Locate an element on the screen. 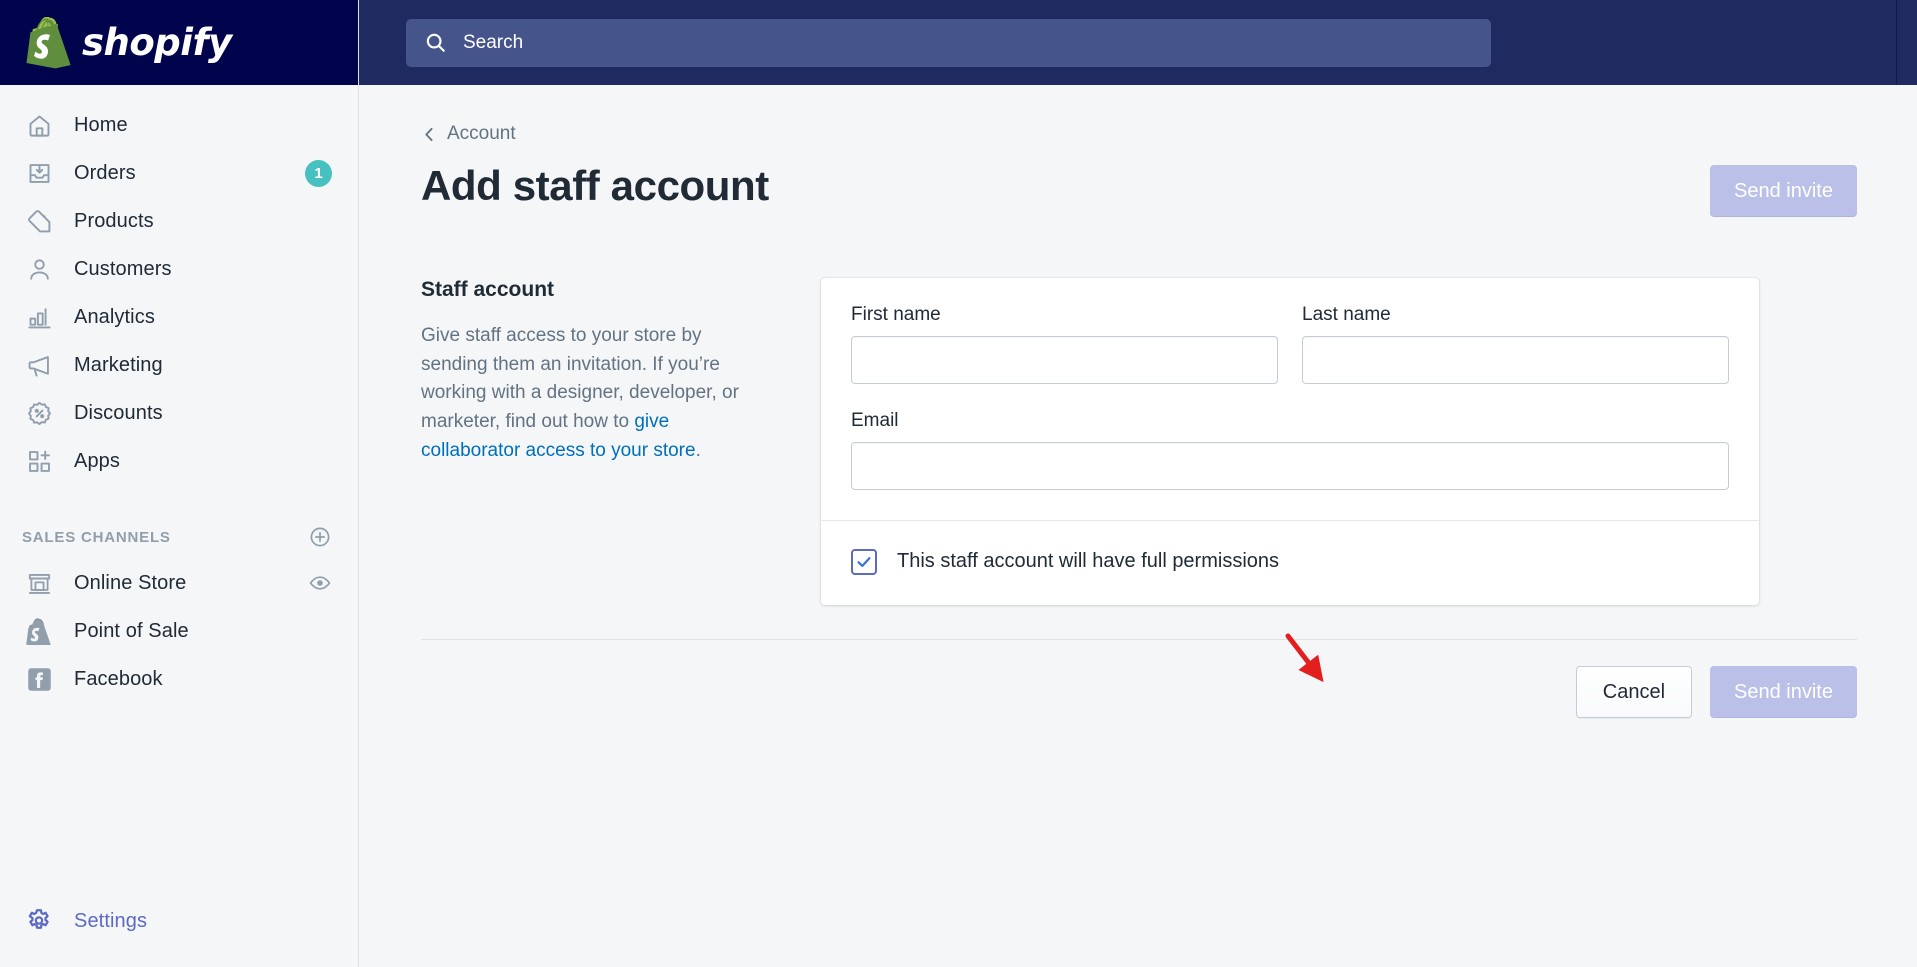 The height and width of the screenshot is (967, 1917). full-permissions-checkbox is located at coordinates (864, 561).